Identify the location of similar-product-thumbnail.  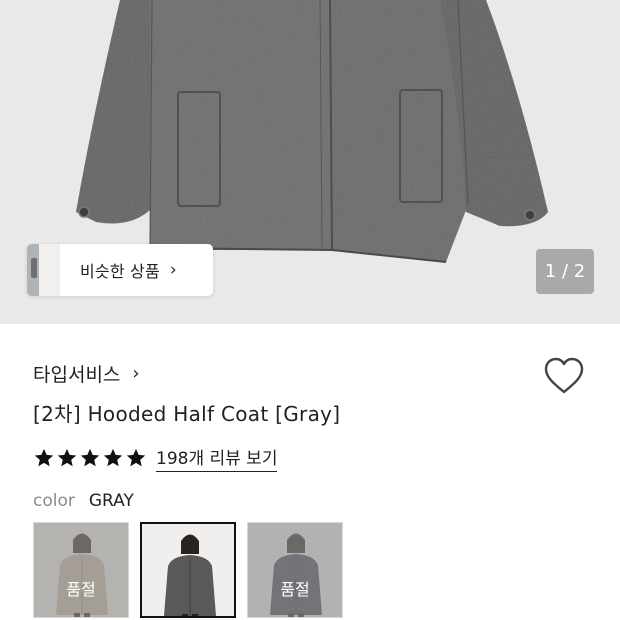
(43, 270).